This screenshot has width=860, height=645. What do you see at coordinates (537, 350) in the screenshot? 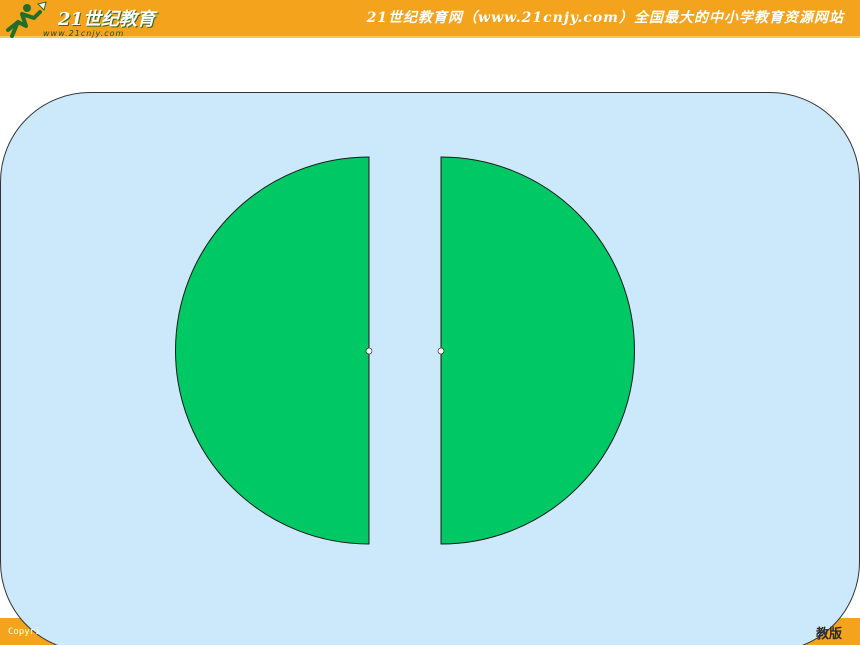
I see `right-semicircle` at bounding box center [537, 350].